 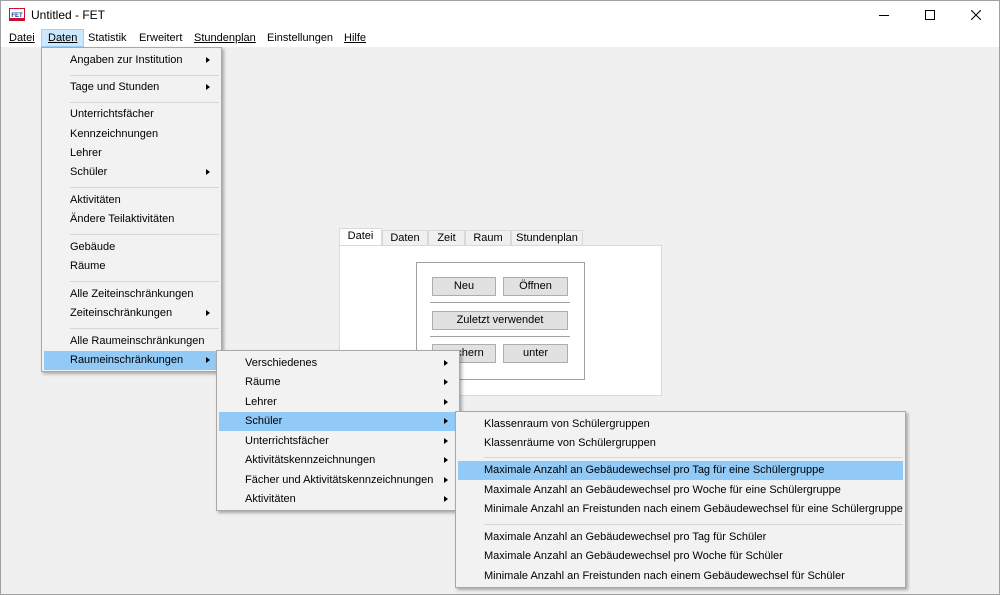 I want to click on maximize-icon, so click(x=930, y=15).